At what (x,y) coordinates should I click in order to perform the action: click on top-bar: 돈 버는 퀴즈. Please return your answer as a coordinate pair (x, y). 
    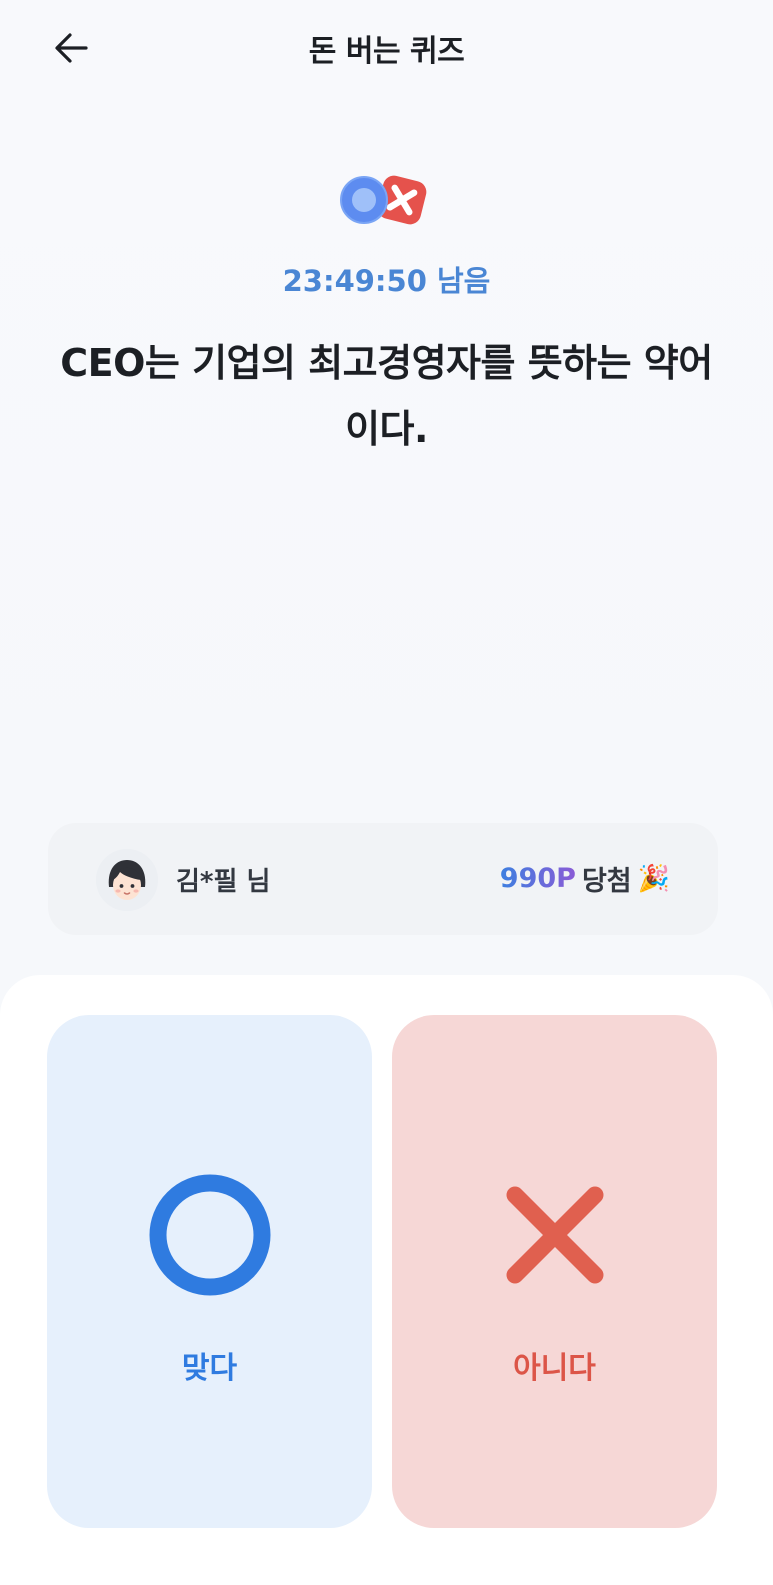
    Looking at the image, I should click on (386, 48).